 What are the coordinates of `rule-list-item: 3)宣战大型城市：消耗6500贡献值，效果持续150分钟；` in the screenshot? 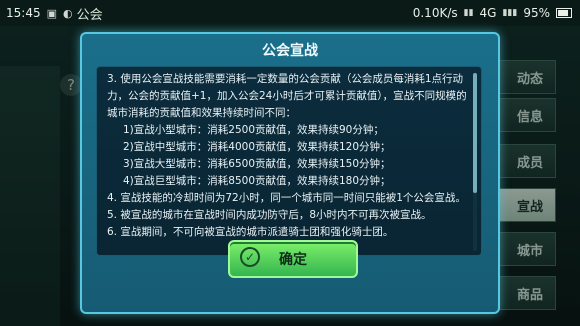 It's located at (257, 164).